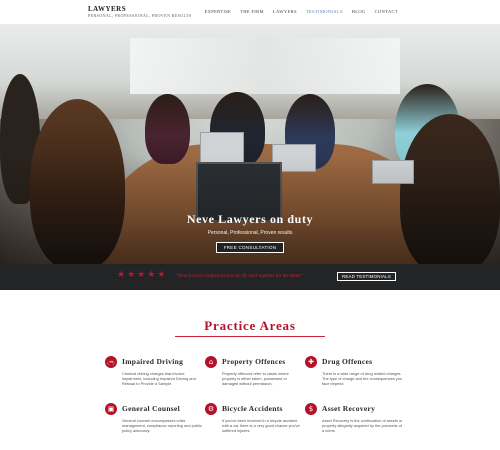 Image resolution: width=500 pixels, height=450 pixels. What do you see at coordinates (250, 247) in the screenshot?
I see `free-consultation-button: FREE CONSULTATION` at bounding box center [250, 247].